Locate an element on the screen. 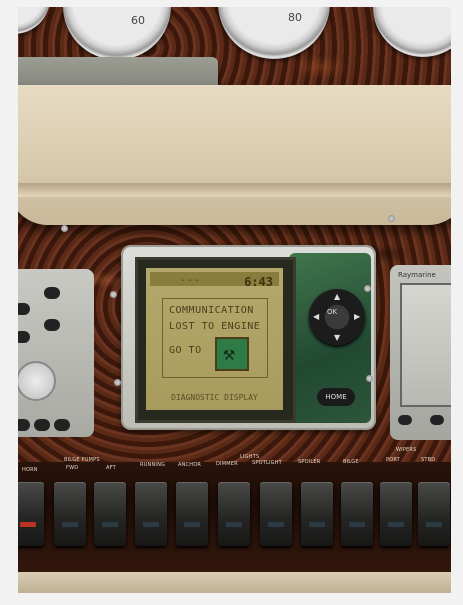 This screenshot has width=463, height=605. instrument-screen is located at coordinates (425, 345).